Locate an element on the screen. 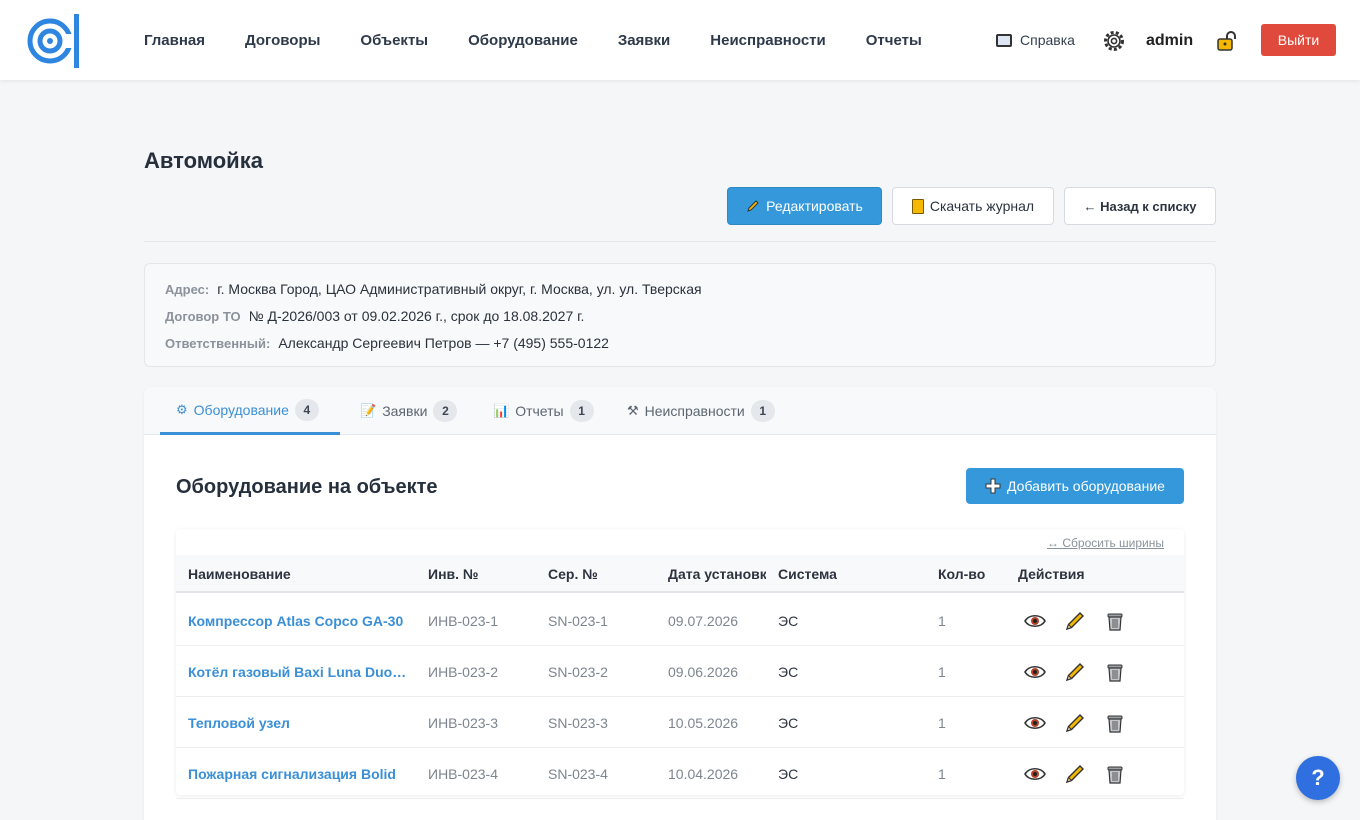 Image resolution: width=1360 pixels, height=820 pixels. install-date: 10.05.2026 is located at coordinates (703, 723).